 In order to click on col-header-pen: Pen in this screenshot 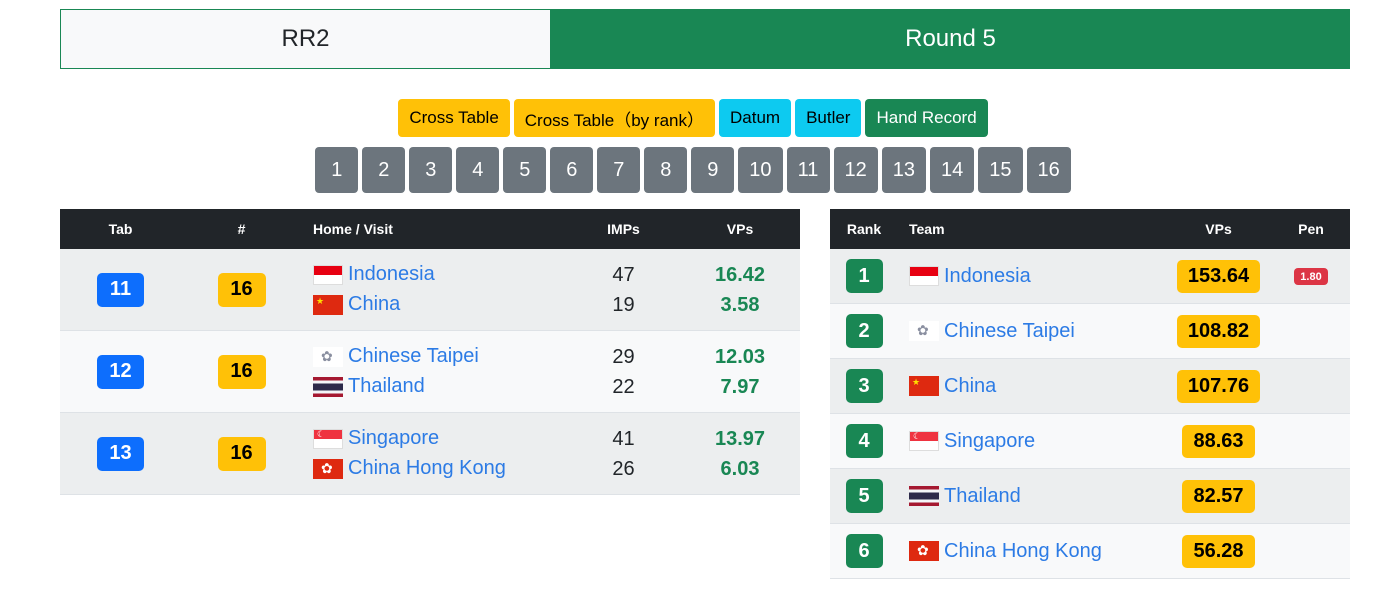, I will do `click(1311, 229)`.